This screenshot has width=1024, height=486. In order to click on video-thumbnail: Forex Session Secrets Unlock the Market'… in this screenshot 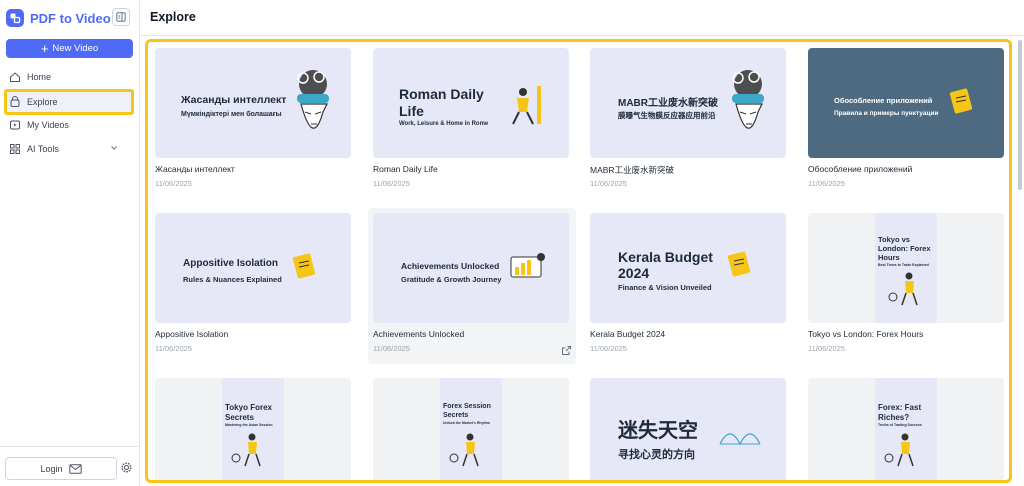, I will do `click(471, 429)`.